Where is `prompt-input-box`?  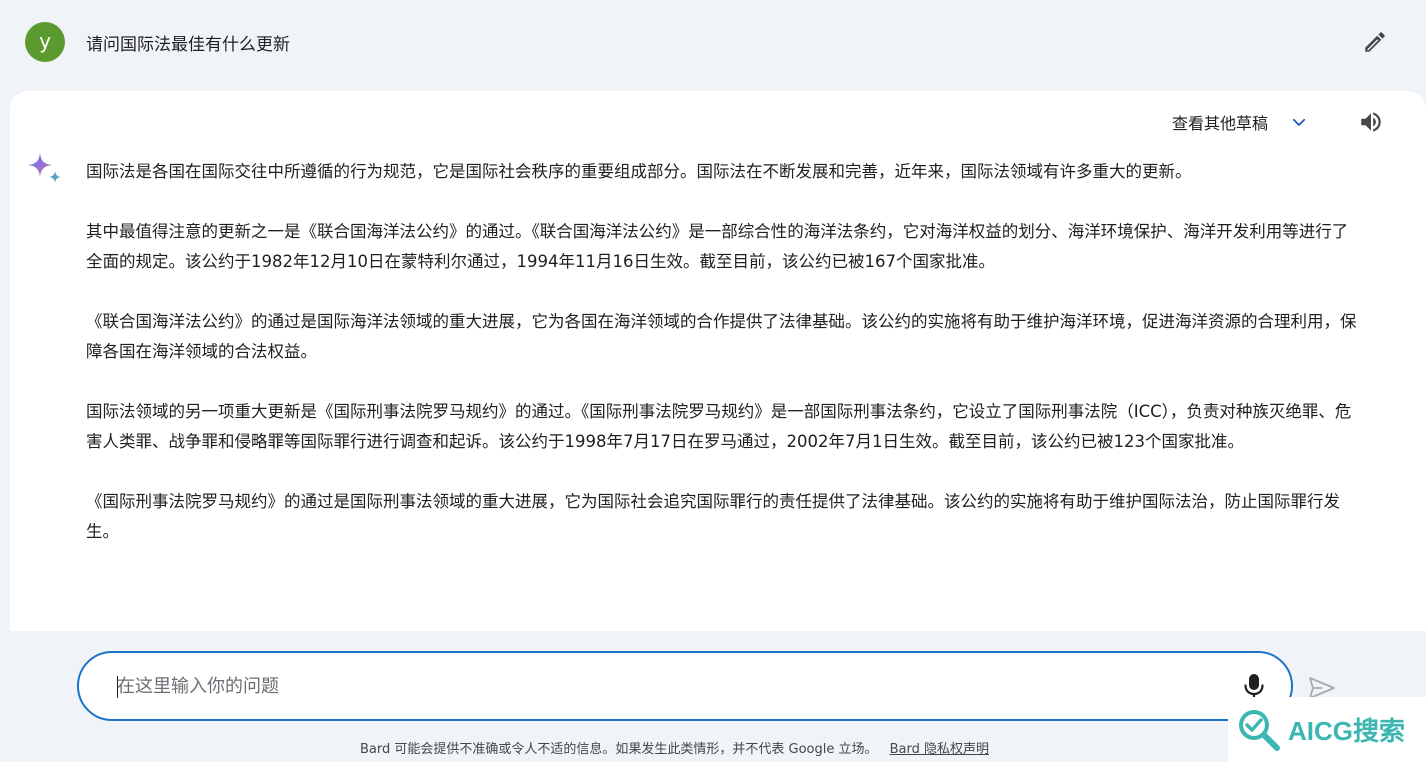 prompt-input-box is located at coordinates (685, 686).